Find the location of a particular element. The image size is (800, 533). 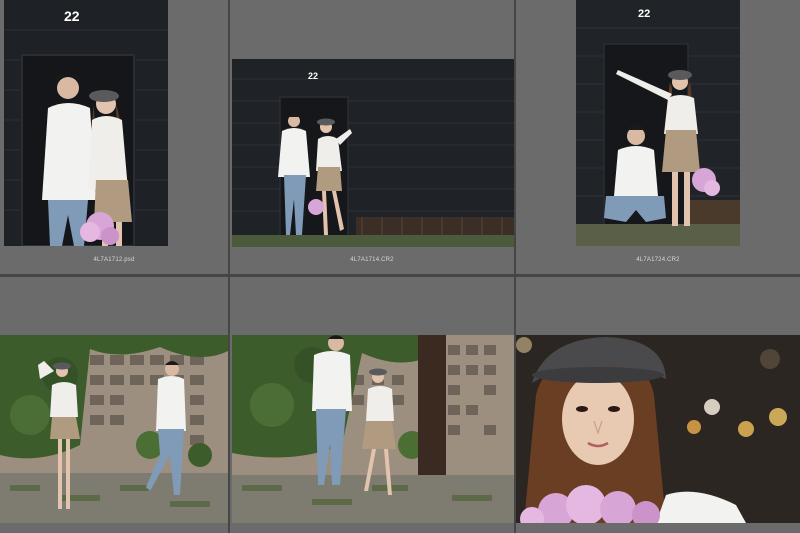

filename-label: 4L7A1714.CR2 is located at coordinates (372, 260).